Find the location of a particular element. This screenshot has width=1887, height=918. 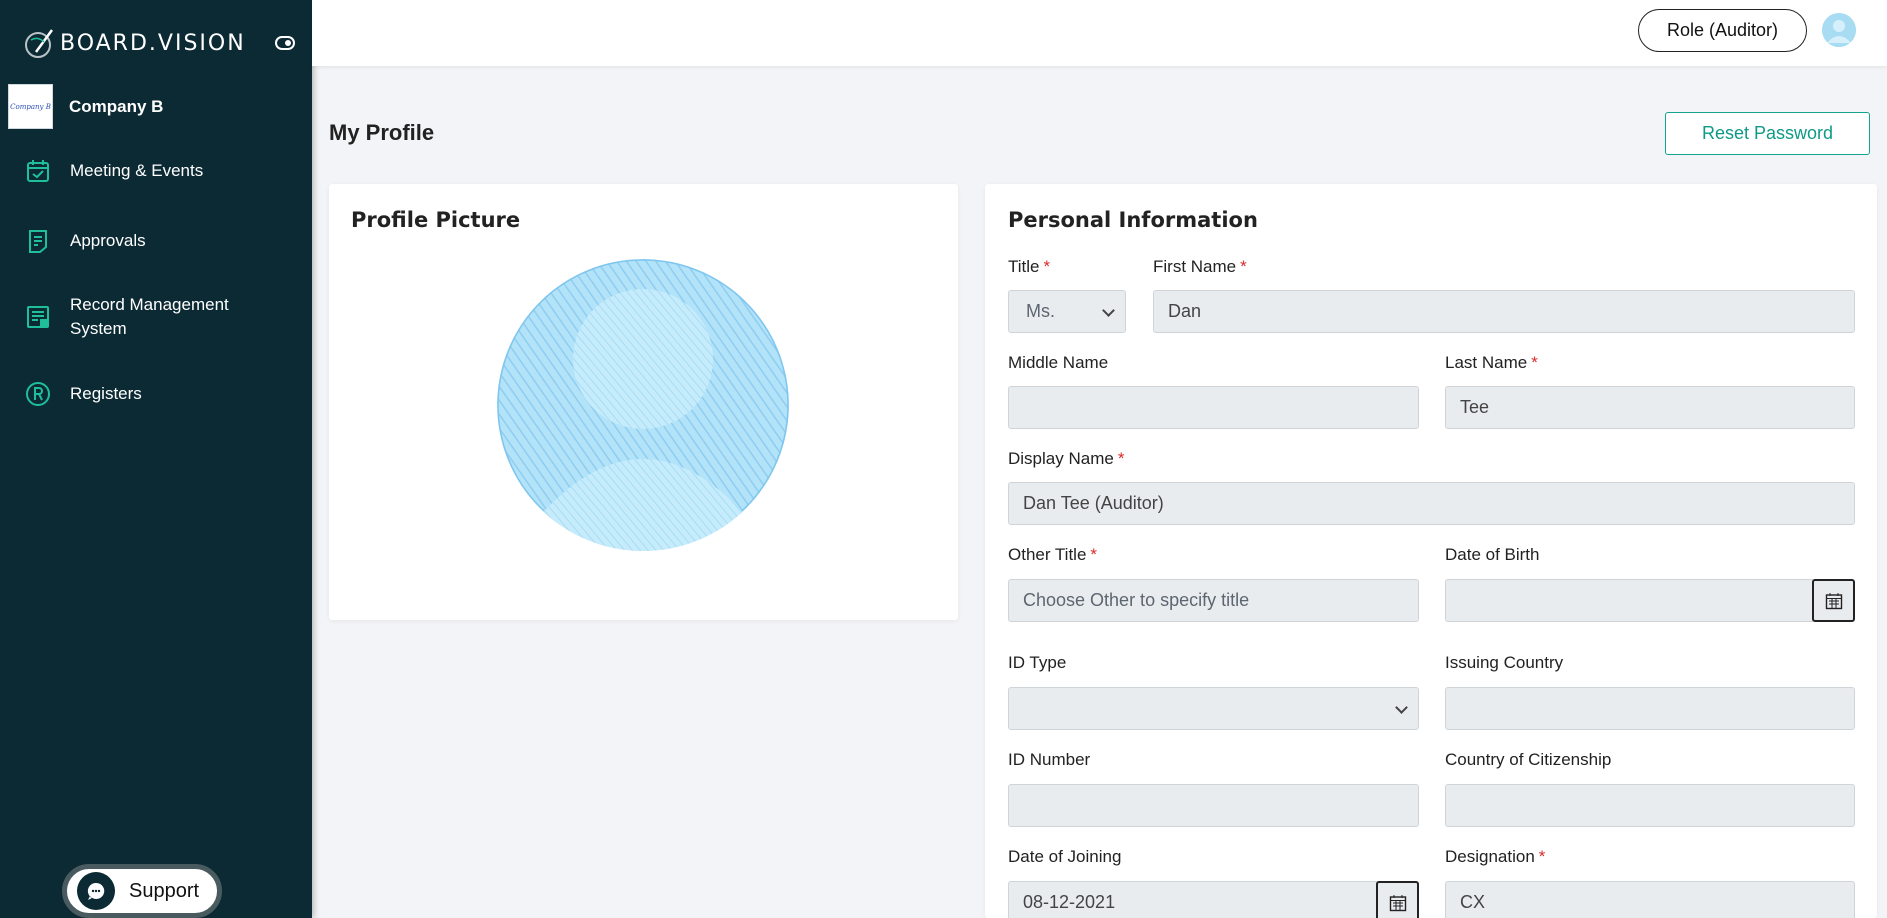

display-name-label: Display Name * is located at coordinates (1066, 459).